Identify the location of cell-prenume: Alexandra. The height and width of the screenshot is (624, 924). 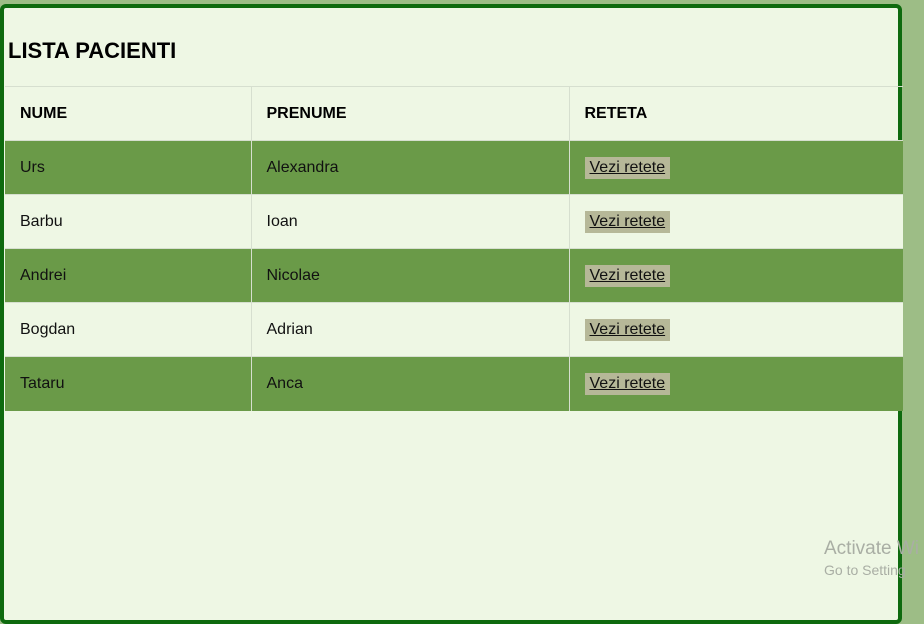
(409, 167).